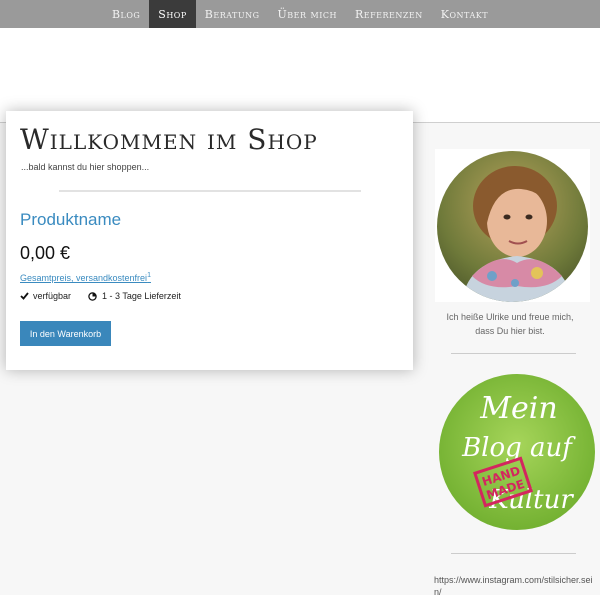 This screenshot has width=600, height=595. What do you see at coordinates (24, 296) in the screenshot?
I see `check-icon` at bounding box center [24, 296].